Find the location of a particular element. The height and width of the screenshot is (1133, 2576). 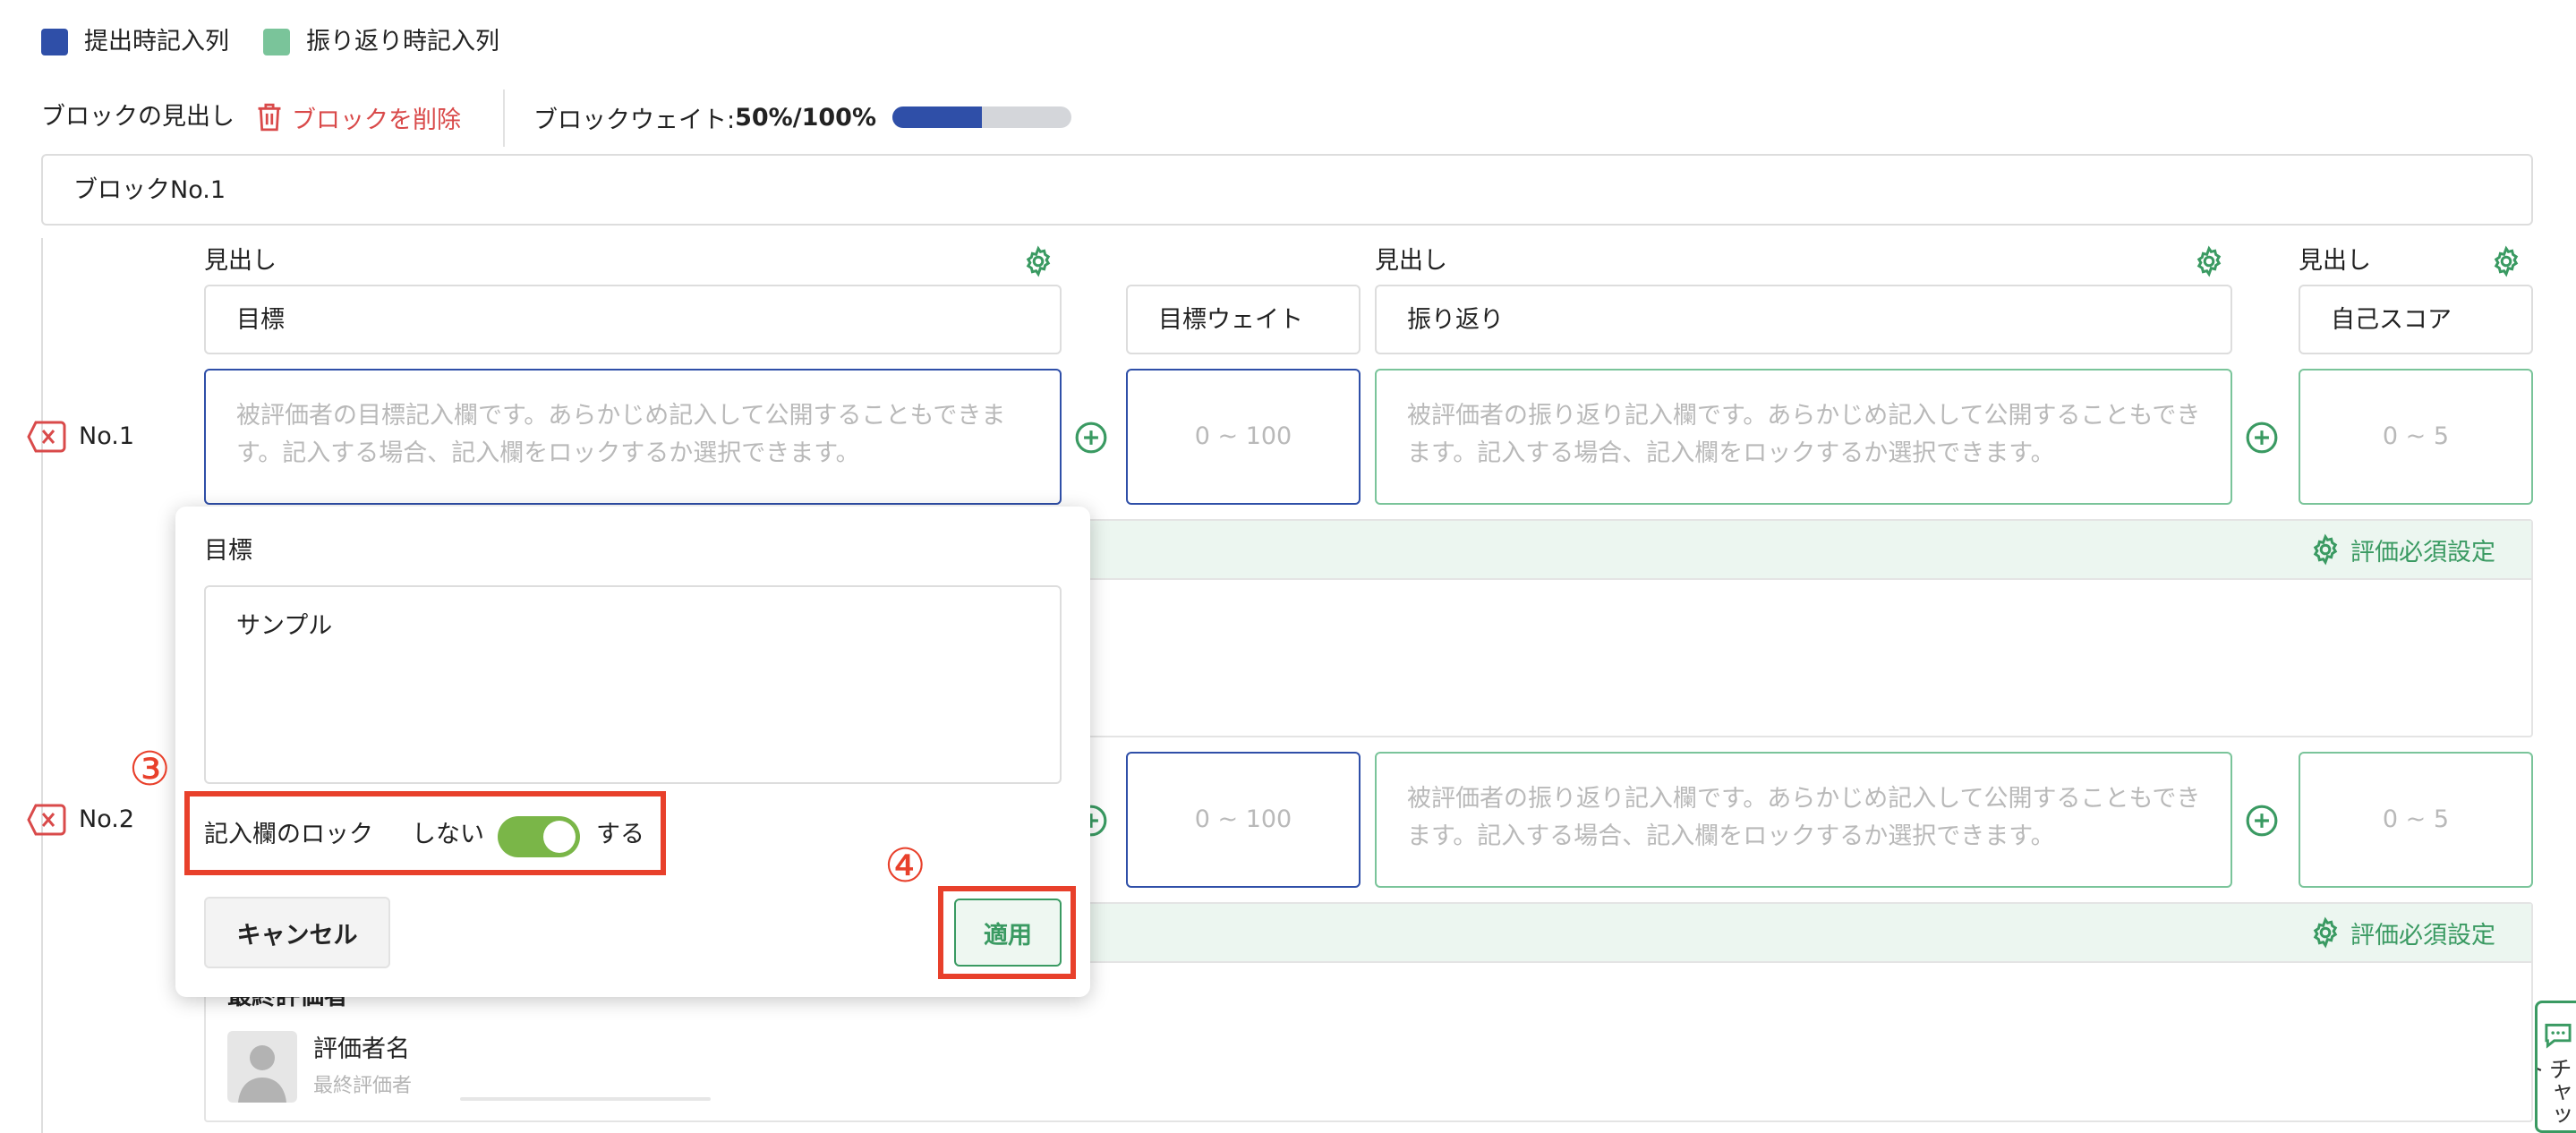

avatar is located at coordinates (262, 1067).